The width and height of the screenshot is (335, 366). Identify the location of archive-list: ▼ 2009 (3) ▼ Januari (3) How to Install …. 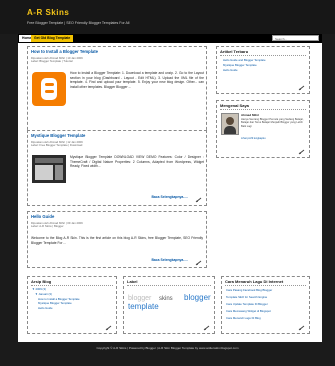
(56, 299).